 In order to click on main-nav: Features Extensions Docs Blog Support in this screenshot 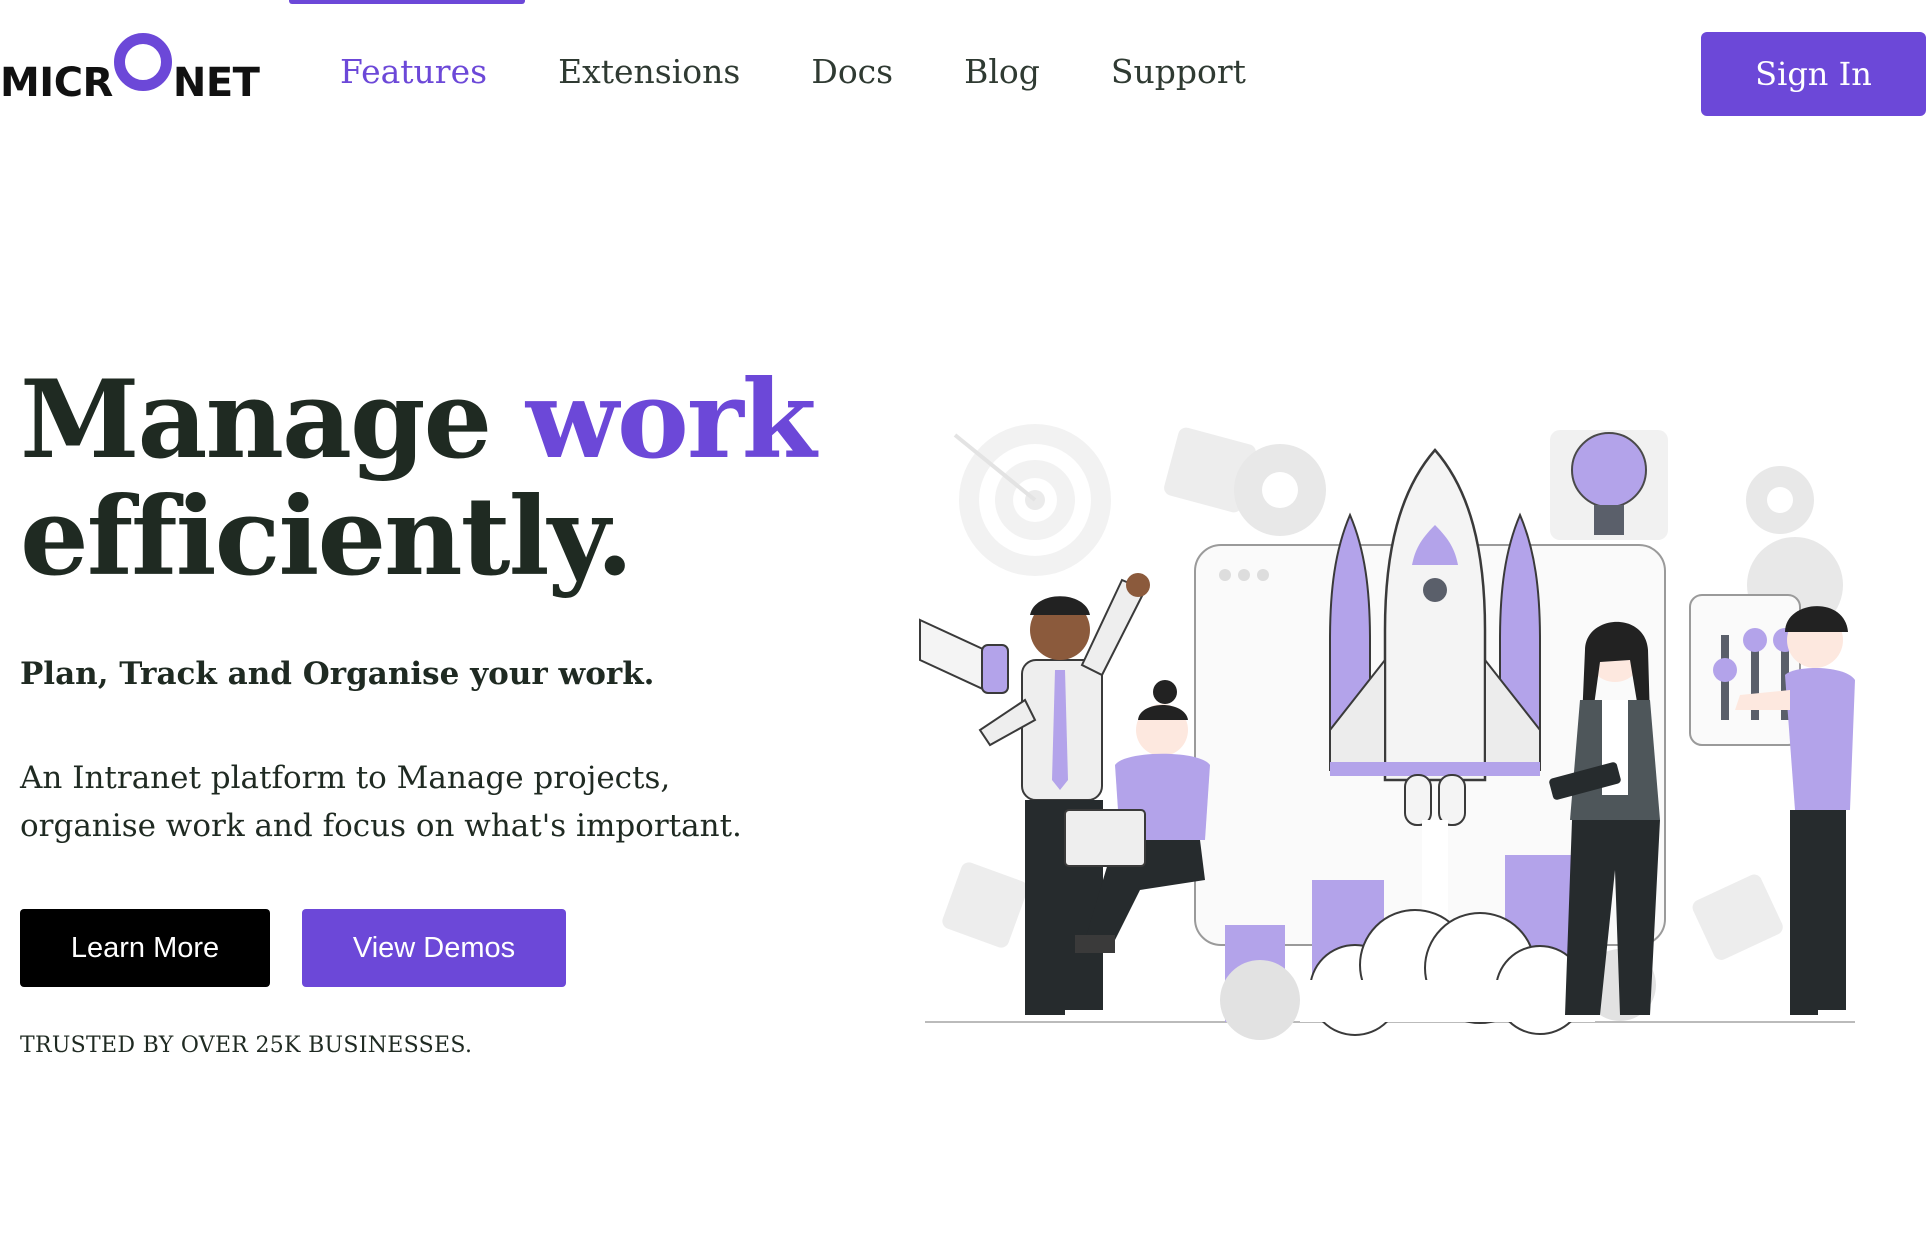, I will do `click(828, 71)`.